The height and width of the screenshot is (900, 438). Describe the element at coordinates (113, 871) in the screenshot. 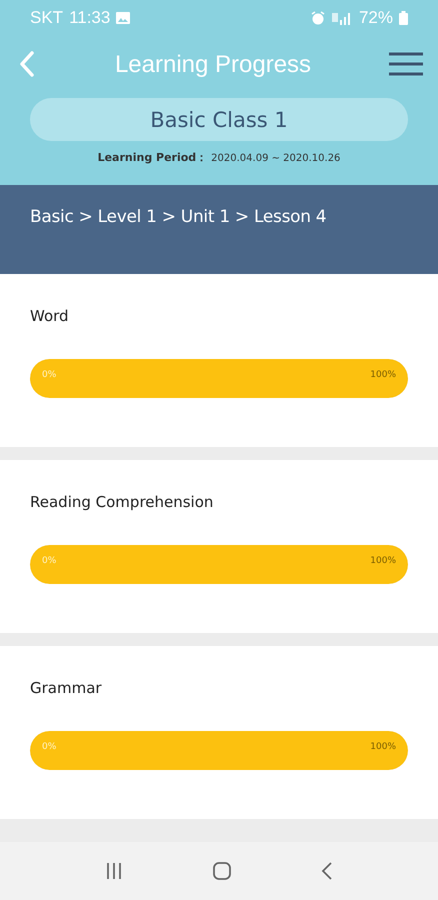

I see `recent-apps-icon` at that location.